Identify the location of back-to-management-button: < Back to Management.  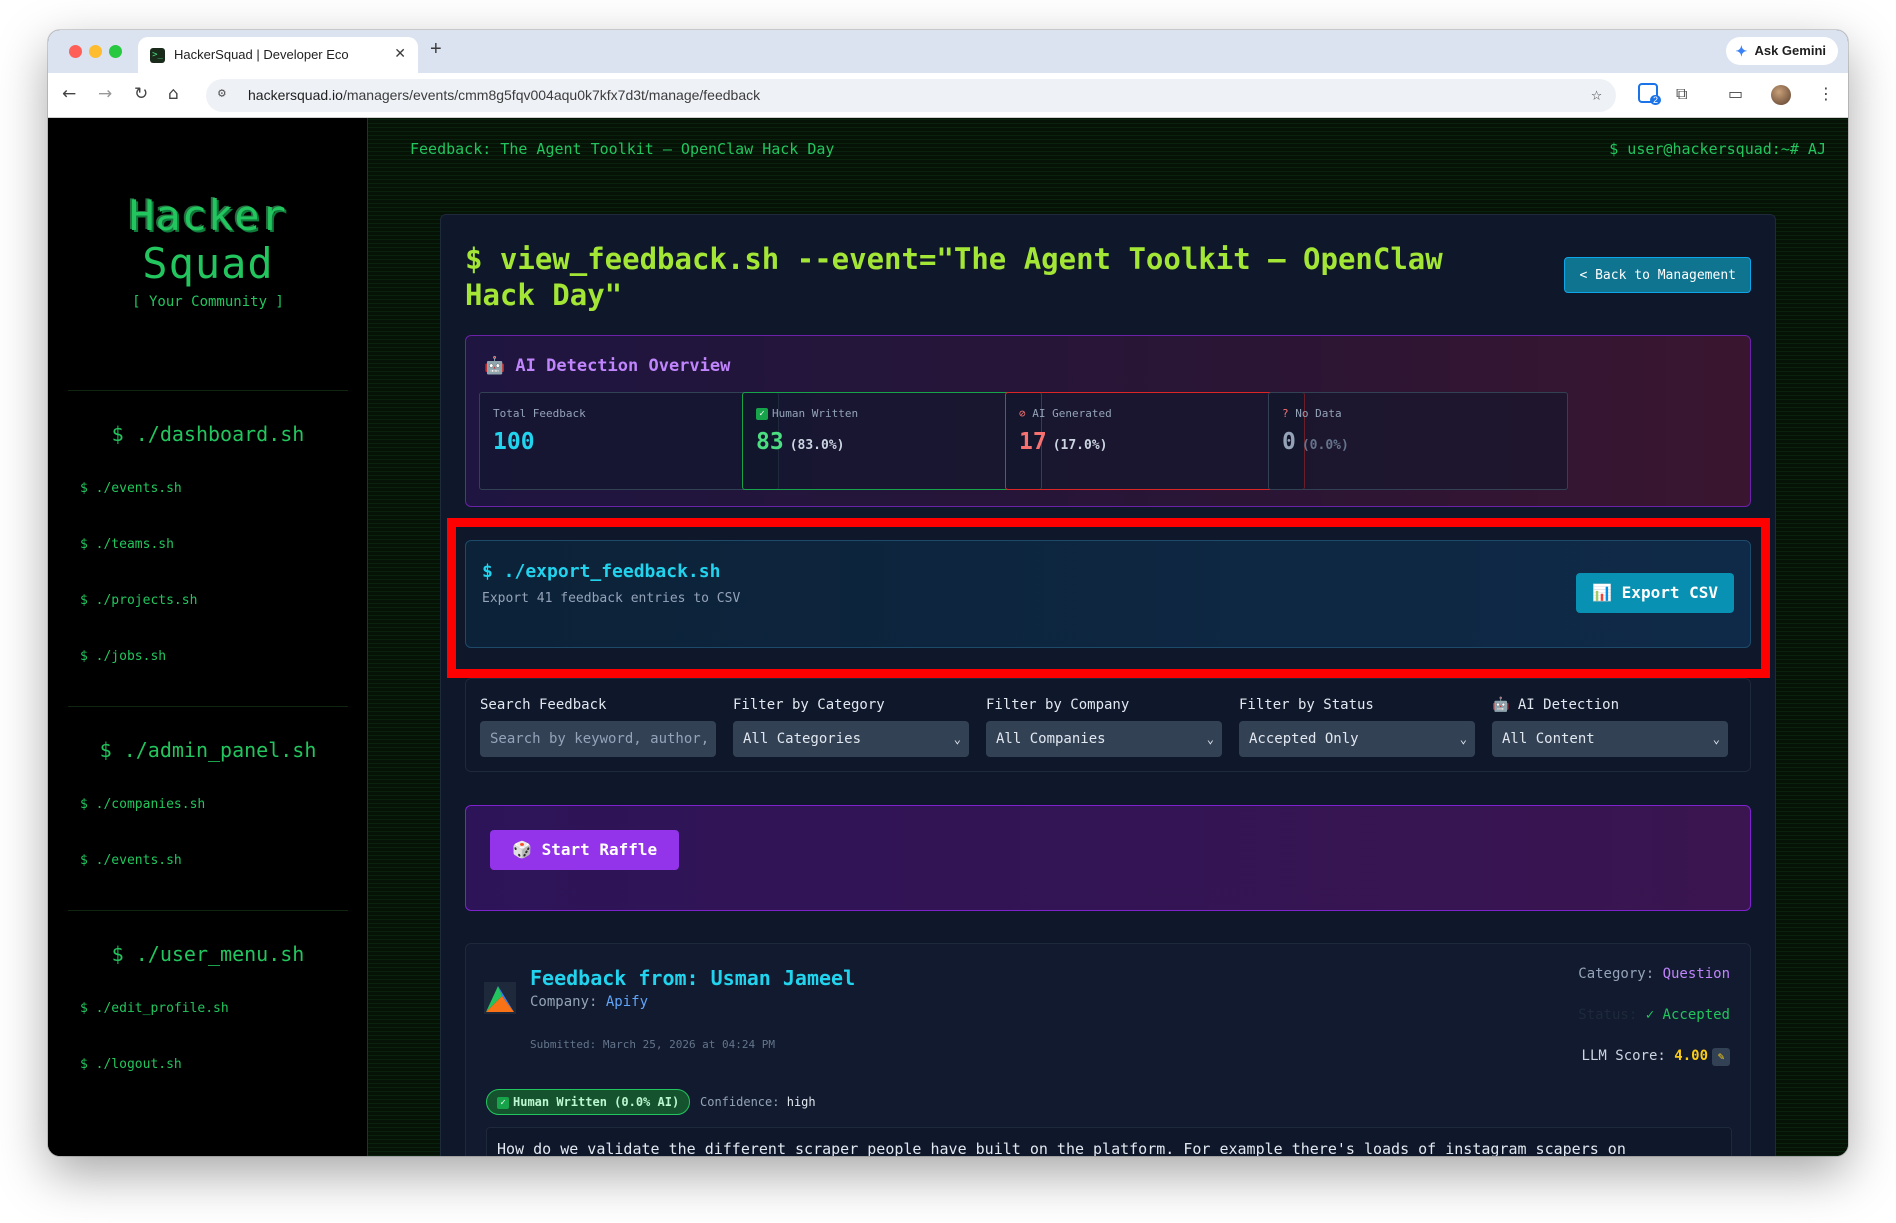
(1657, 275).